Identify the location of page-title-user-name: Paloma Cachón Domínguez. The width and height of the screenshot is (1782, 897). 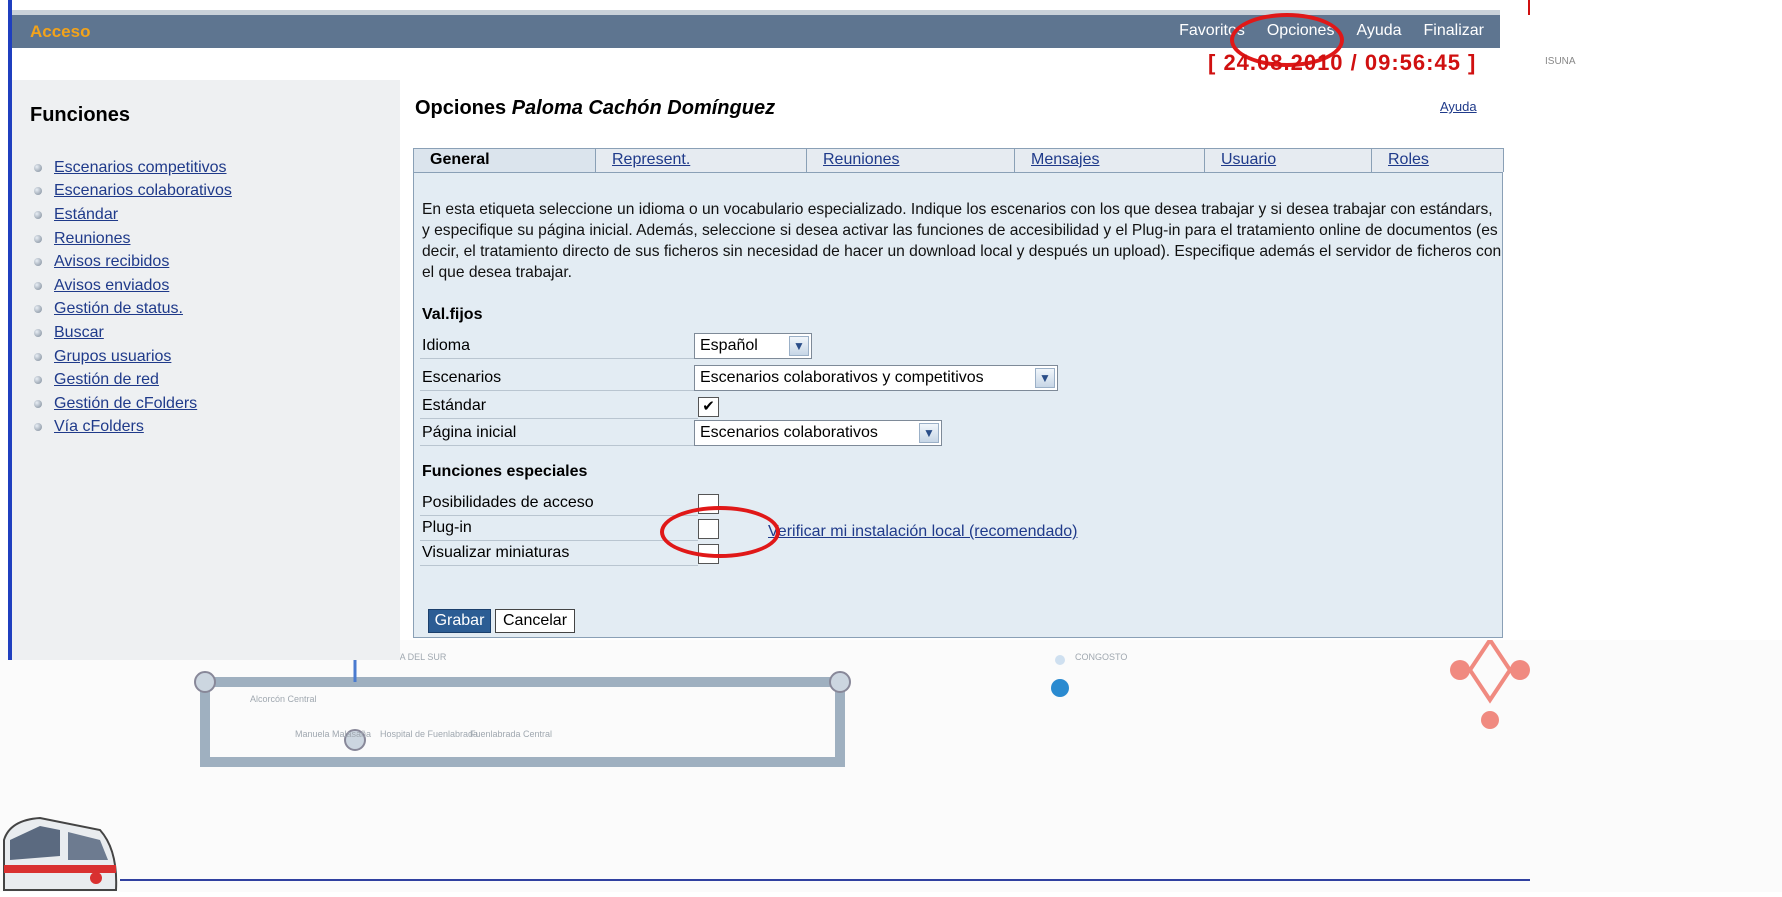
(643, 108).